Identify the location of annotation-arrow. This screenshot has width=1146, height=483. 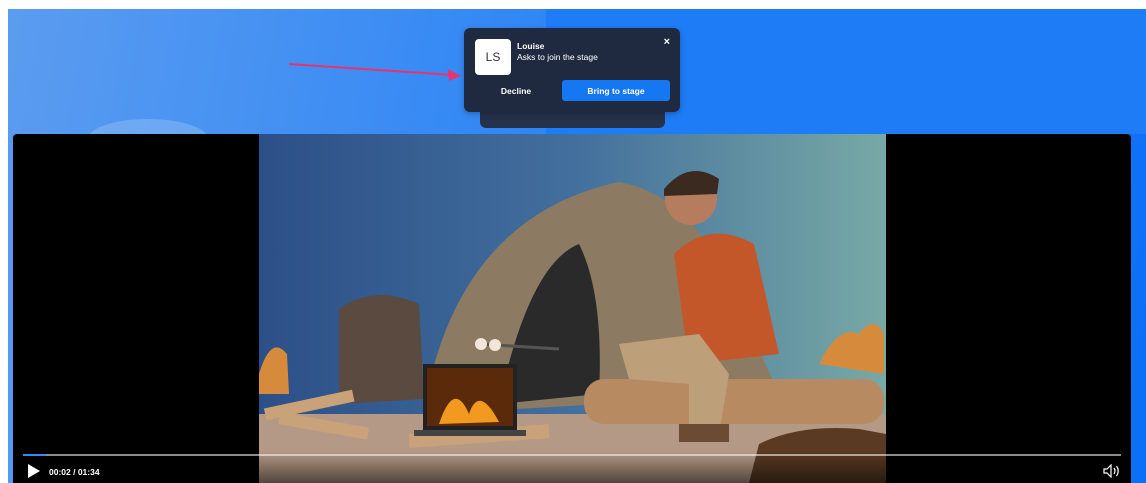
(374, 72).